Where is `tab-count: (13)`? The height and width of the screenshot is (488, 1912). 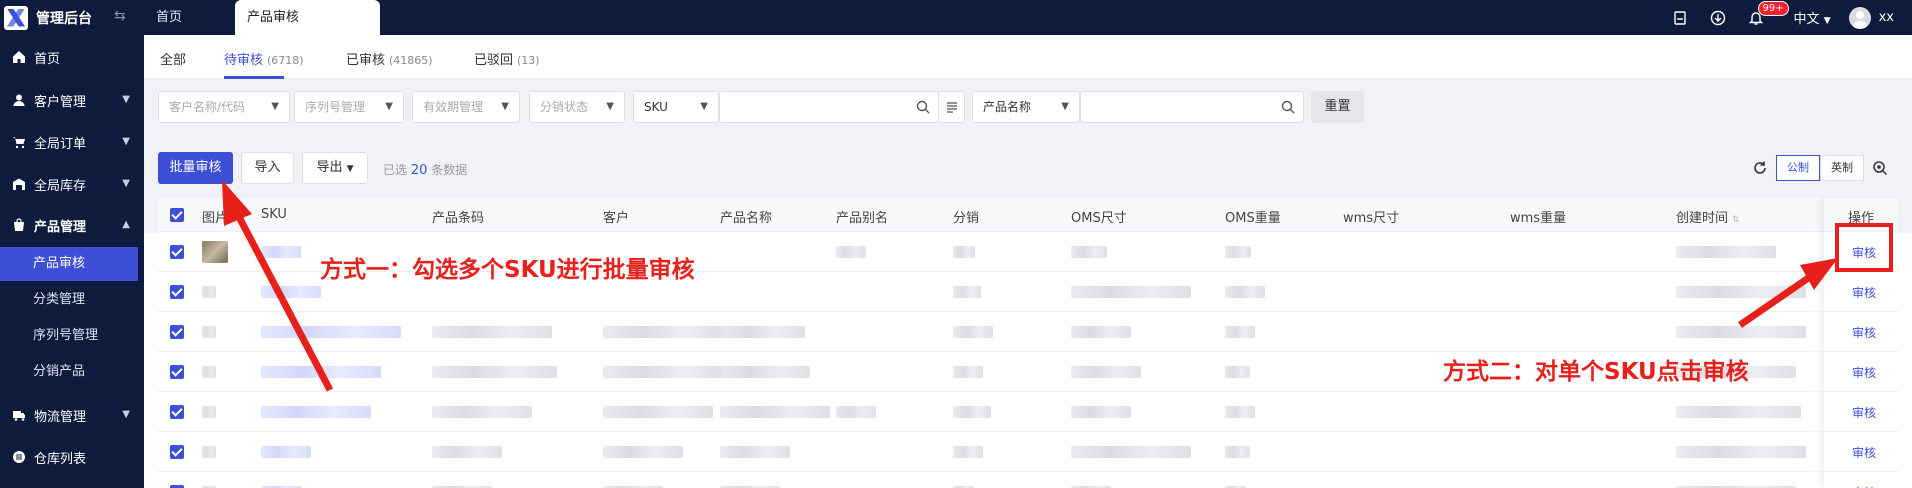
tab-count: (13) is located at coordinates (528, 60).